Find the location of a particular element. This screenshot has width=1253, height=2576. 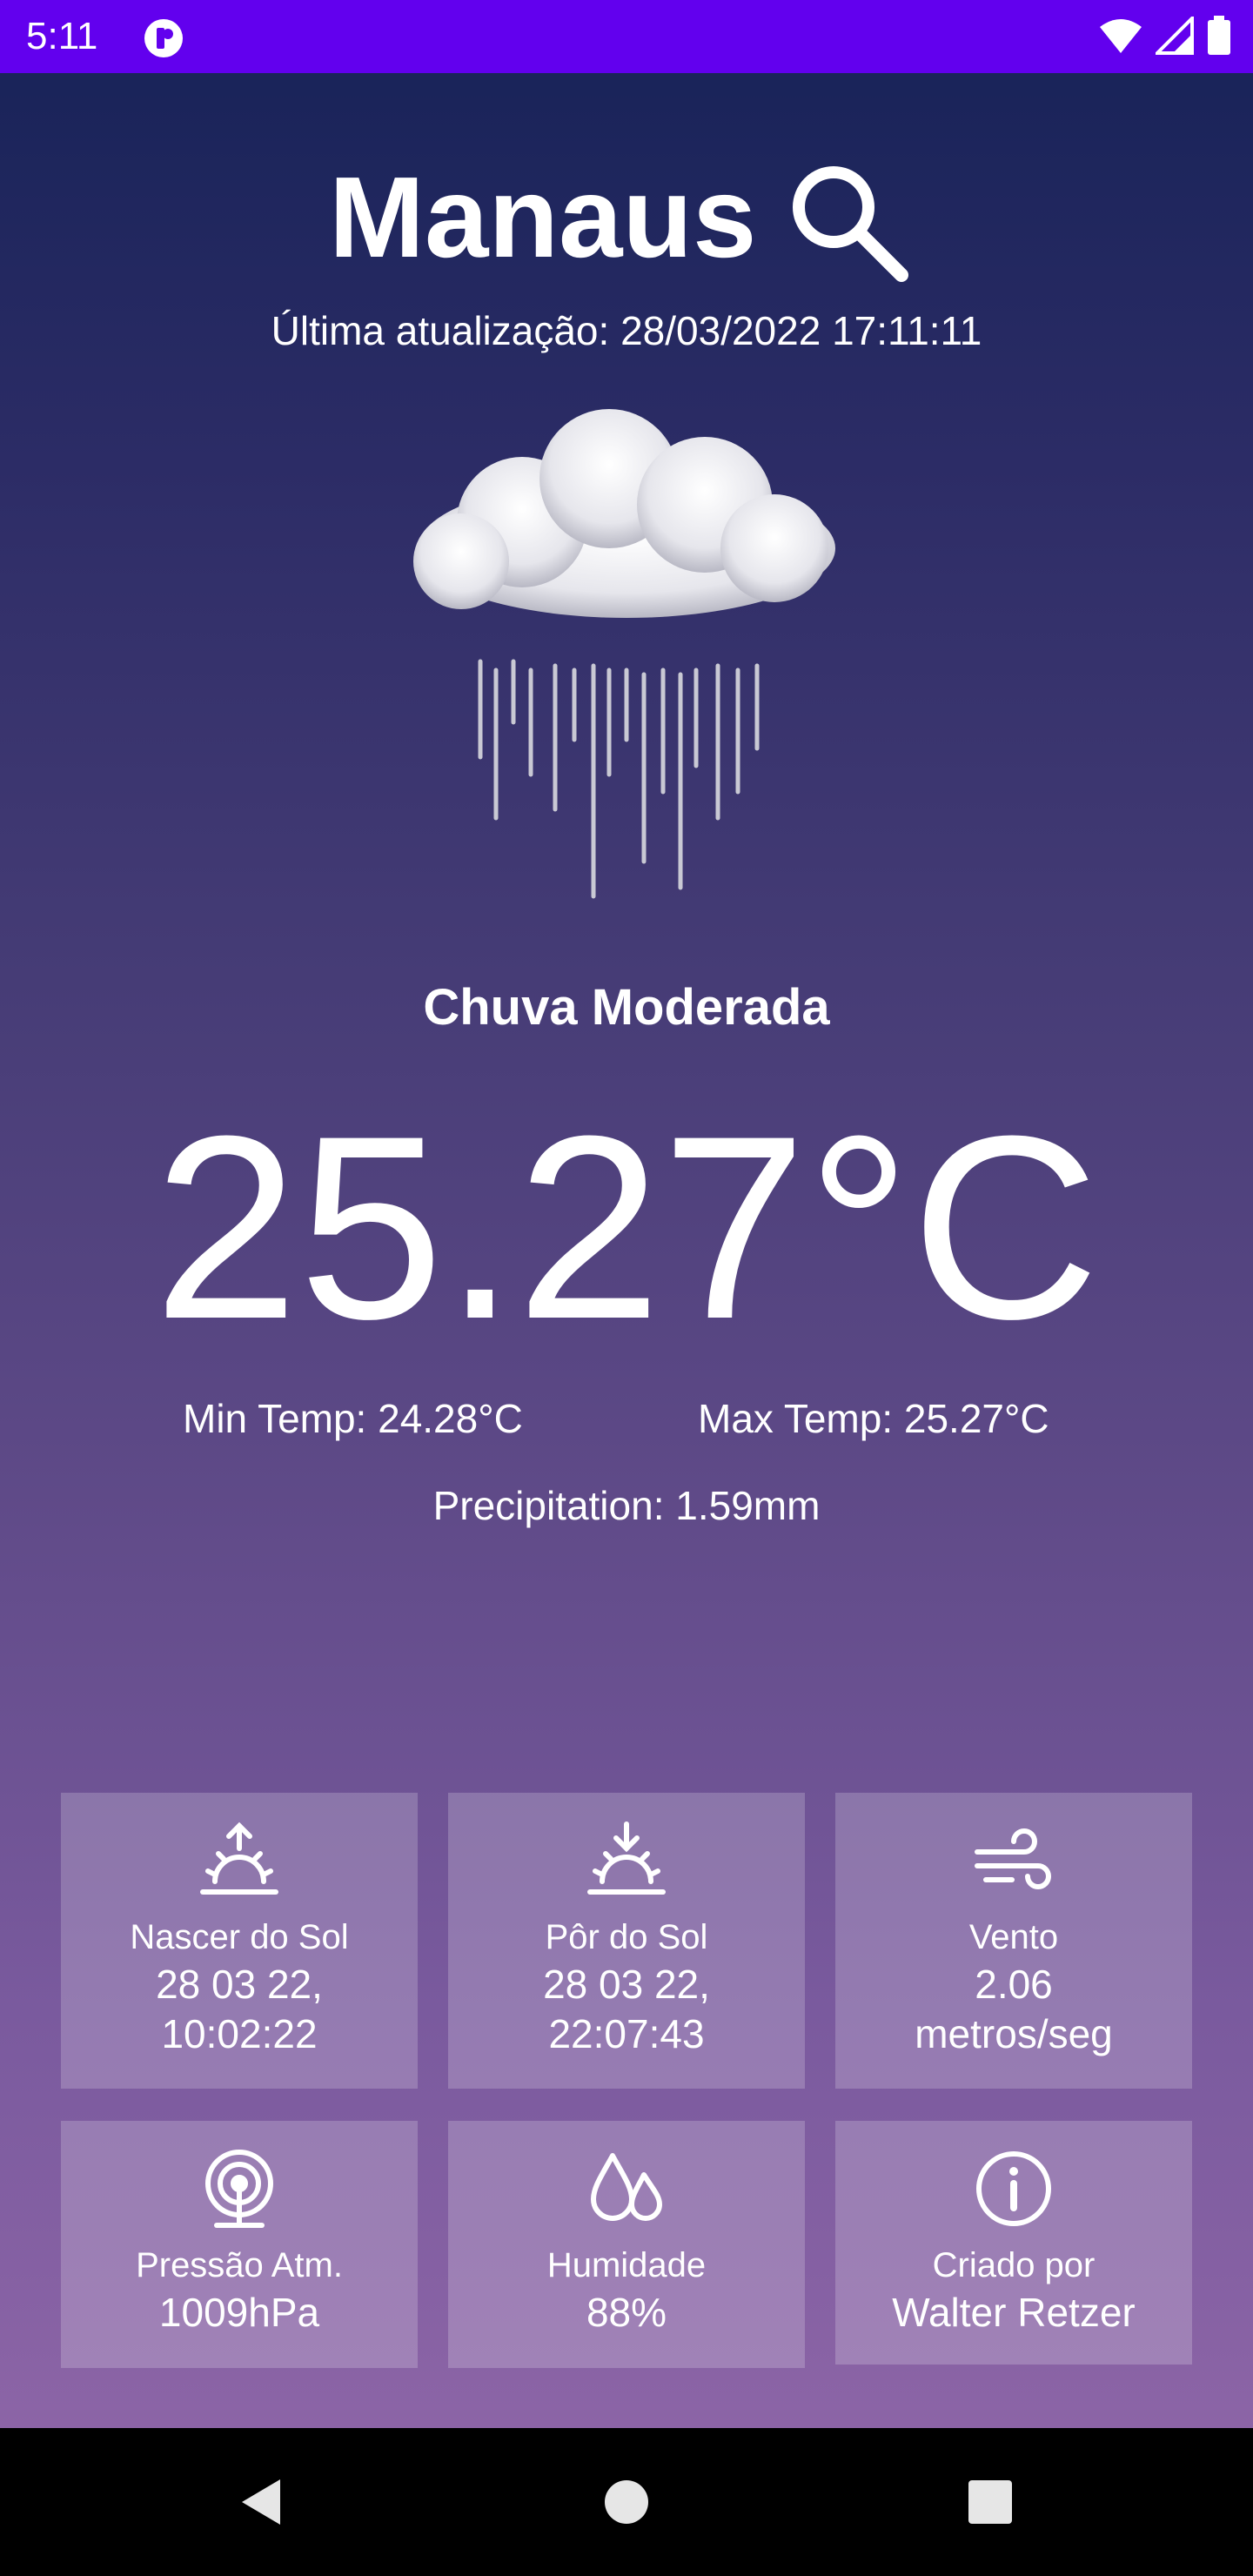

city-header: Manaus is located at coordinates (626, 217).